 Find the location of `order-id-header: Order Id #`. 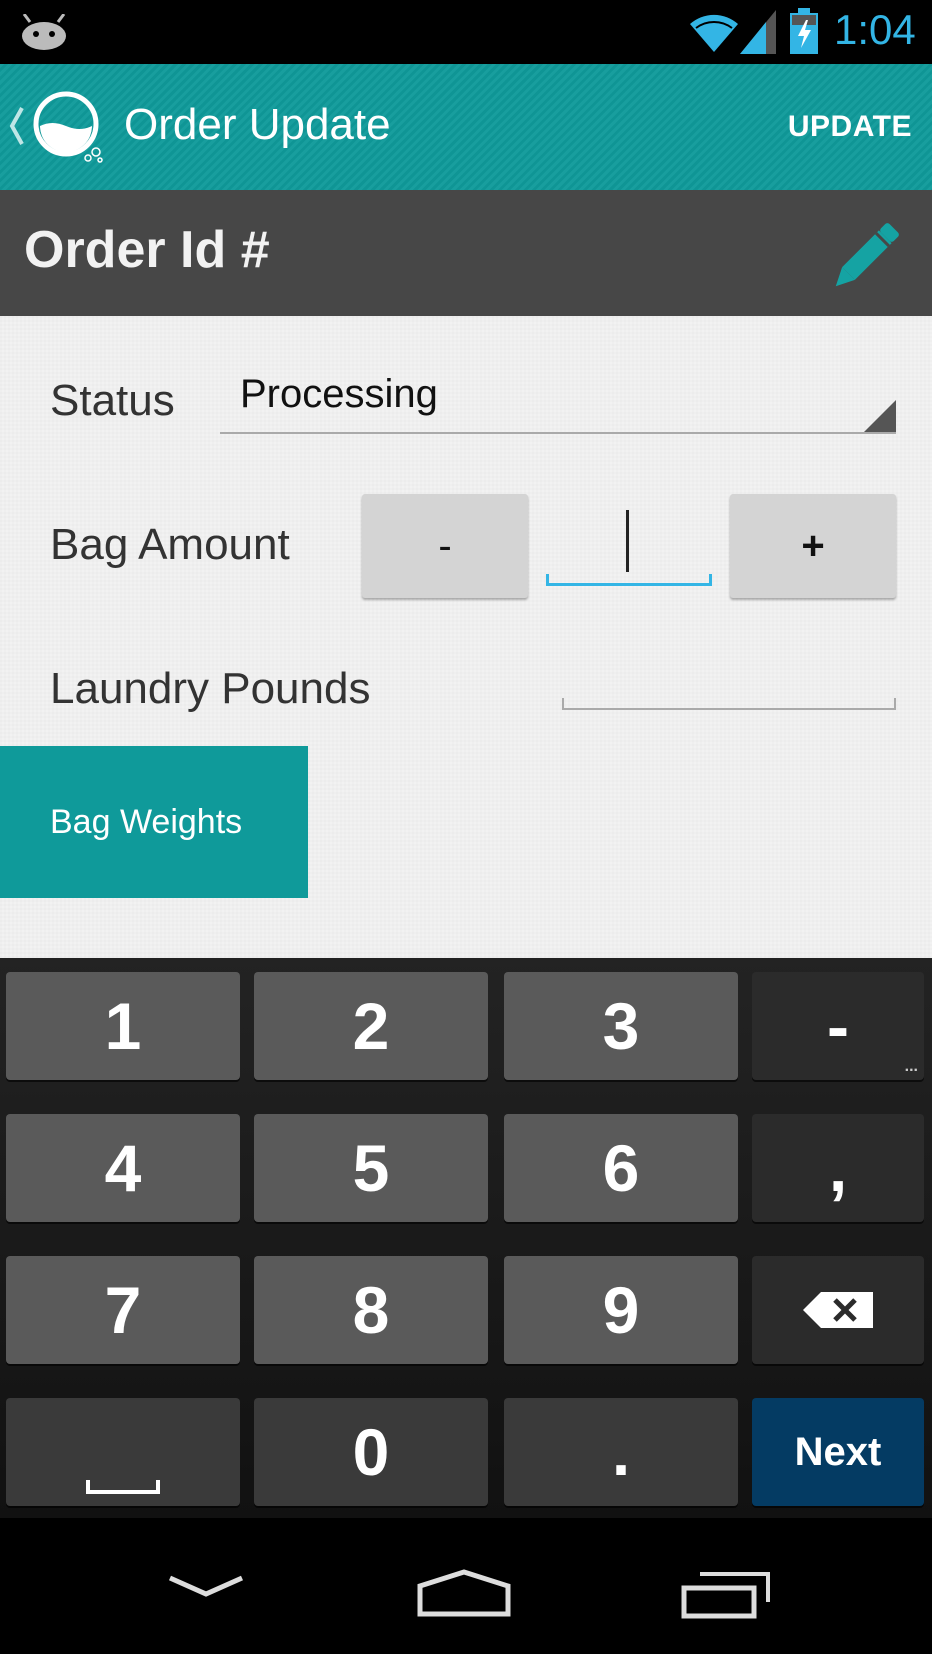

order-id-header: Order Id # is located at coordinates (466, 253).